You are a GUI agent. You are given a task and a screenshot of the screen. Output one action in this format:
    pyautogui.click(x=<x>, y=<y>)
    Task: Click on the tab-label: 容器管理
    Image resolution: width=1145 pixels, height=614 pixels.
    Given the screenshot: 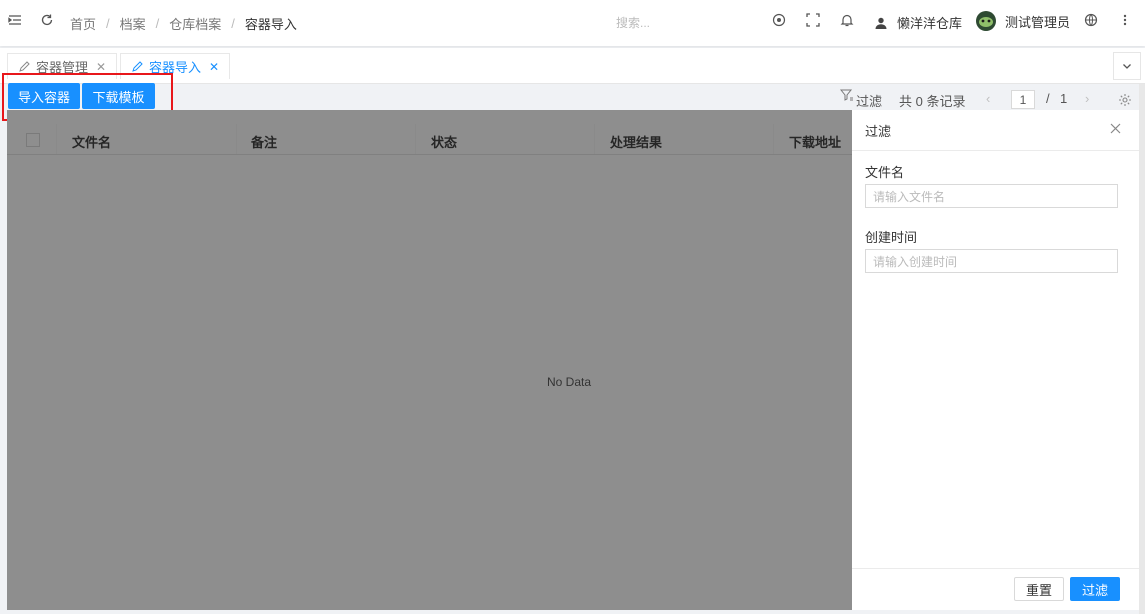 What is the action you would take?
    pyautogui.click(x=62, y=67)
    